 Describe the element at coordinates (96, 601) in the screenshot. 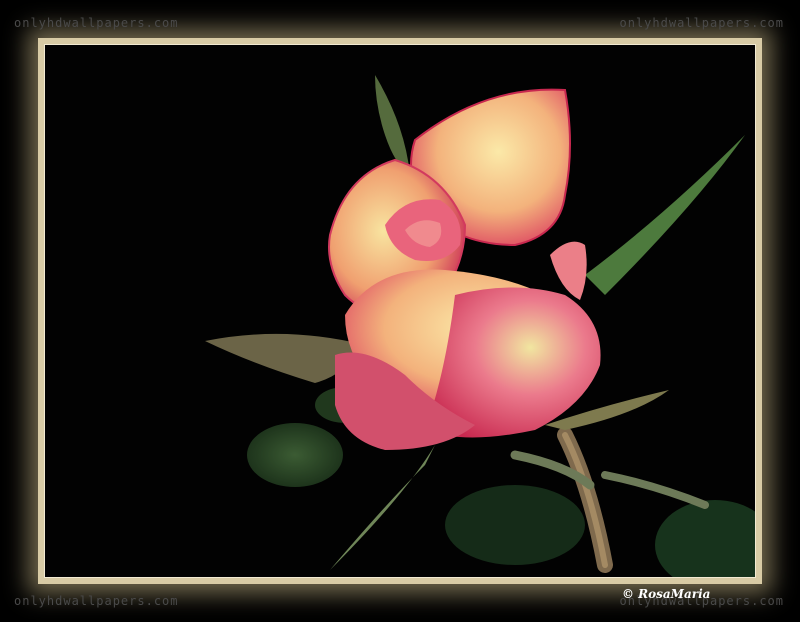

I see `watermark-bottom-left: onlyhdwallpapers.com` at that location.